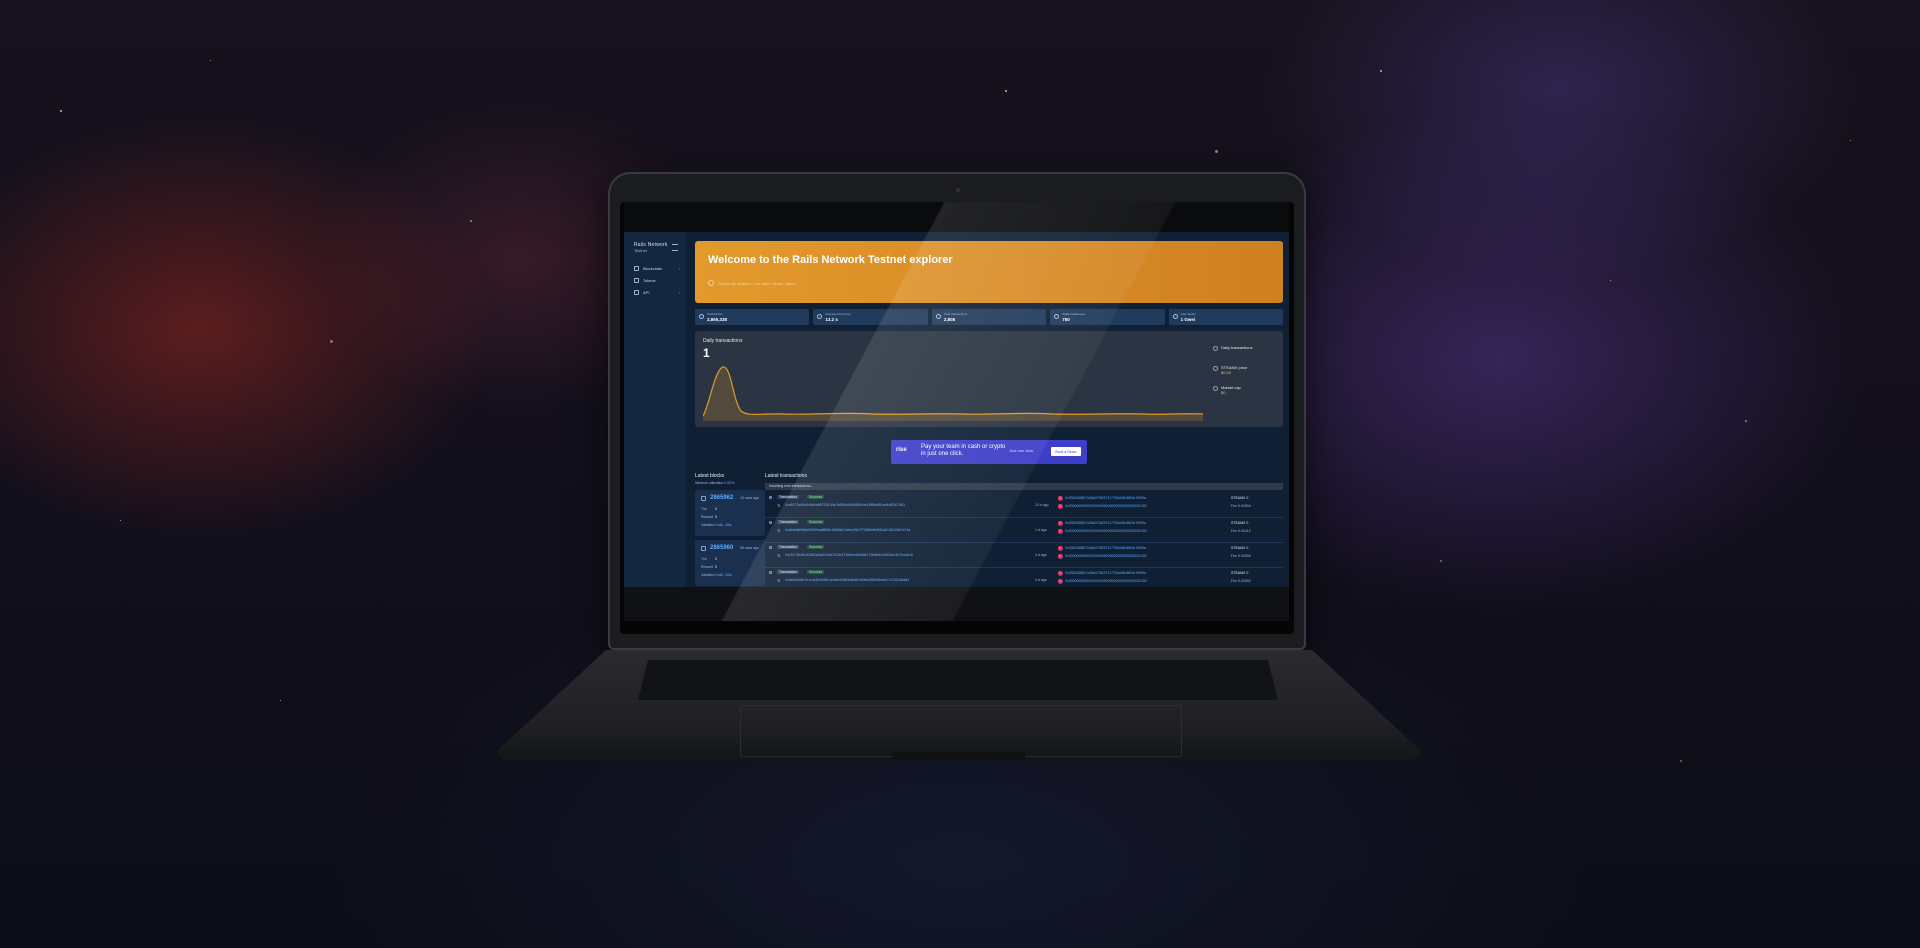 The image size is (1920, 948). Describe the element at coordinates (949, 319) in the screenshot. I see `stat-value: 2,808` at that location.